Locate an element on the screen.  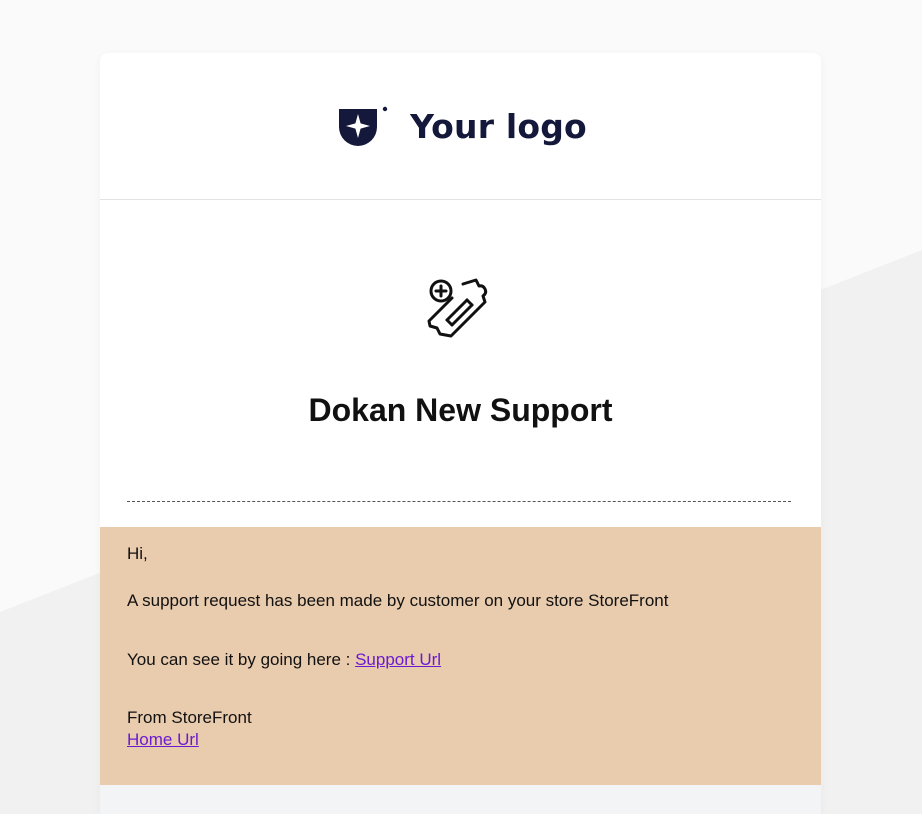
logo-header: Your logo is located at coordinates (460, 126).